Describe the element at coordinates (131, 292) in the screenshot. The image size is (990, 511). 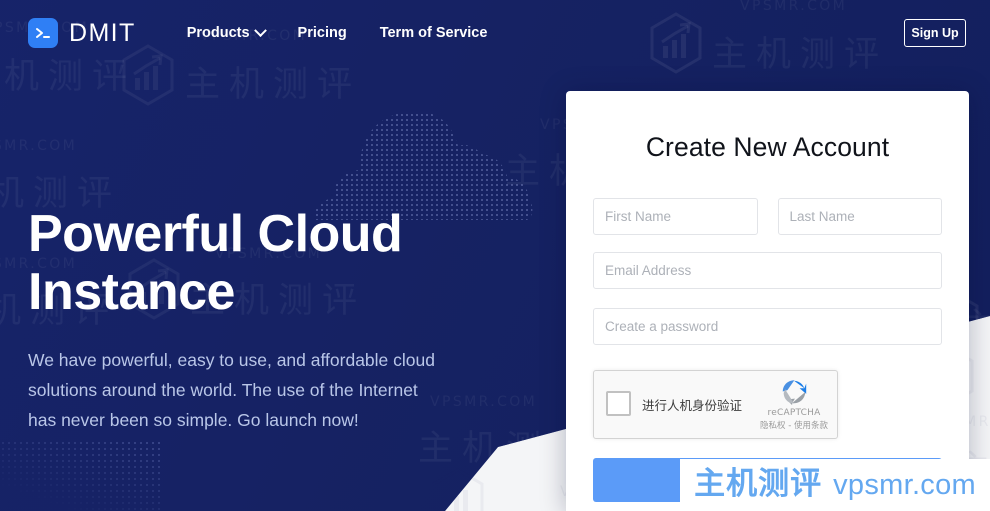
I see `hero-title-line2: Instance` at that location.